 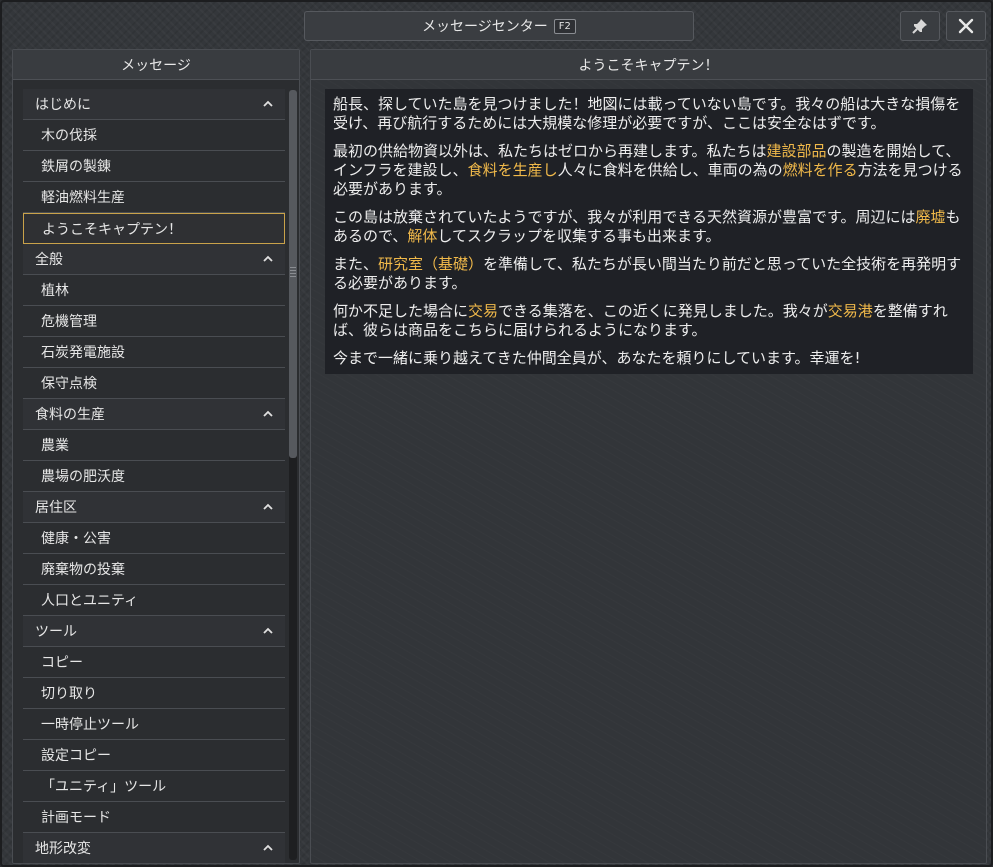 What do you see at coordinates (670, 170) in the screenshot?
I see `message-text: 人々に食料を供給し、車両の為の` at bounding box center [670, 170].